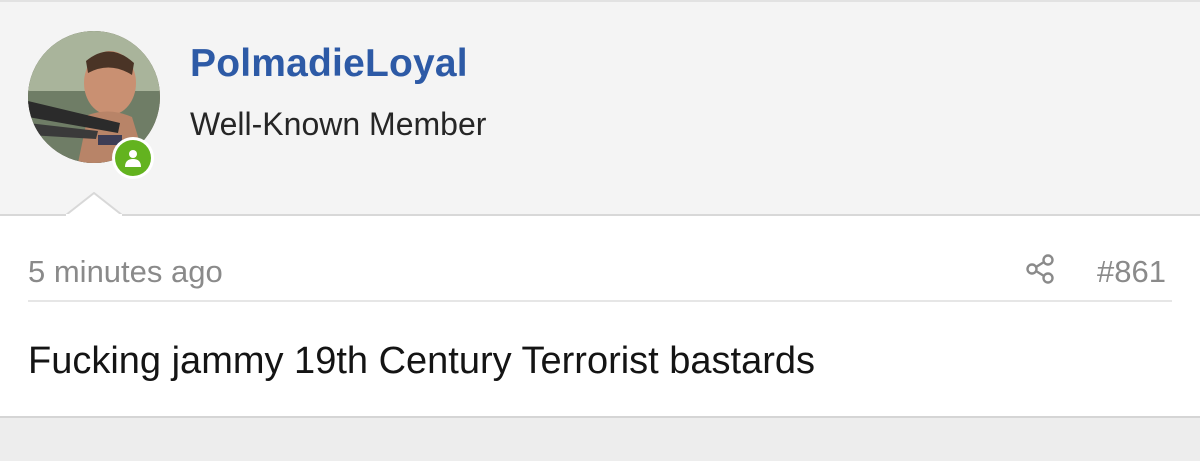 Image resolution: width=1200 pixels, height=461 pixels. I want to click on user-online-icon, so click(133, 158).